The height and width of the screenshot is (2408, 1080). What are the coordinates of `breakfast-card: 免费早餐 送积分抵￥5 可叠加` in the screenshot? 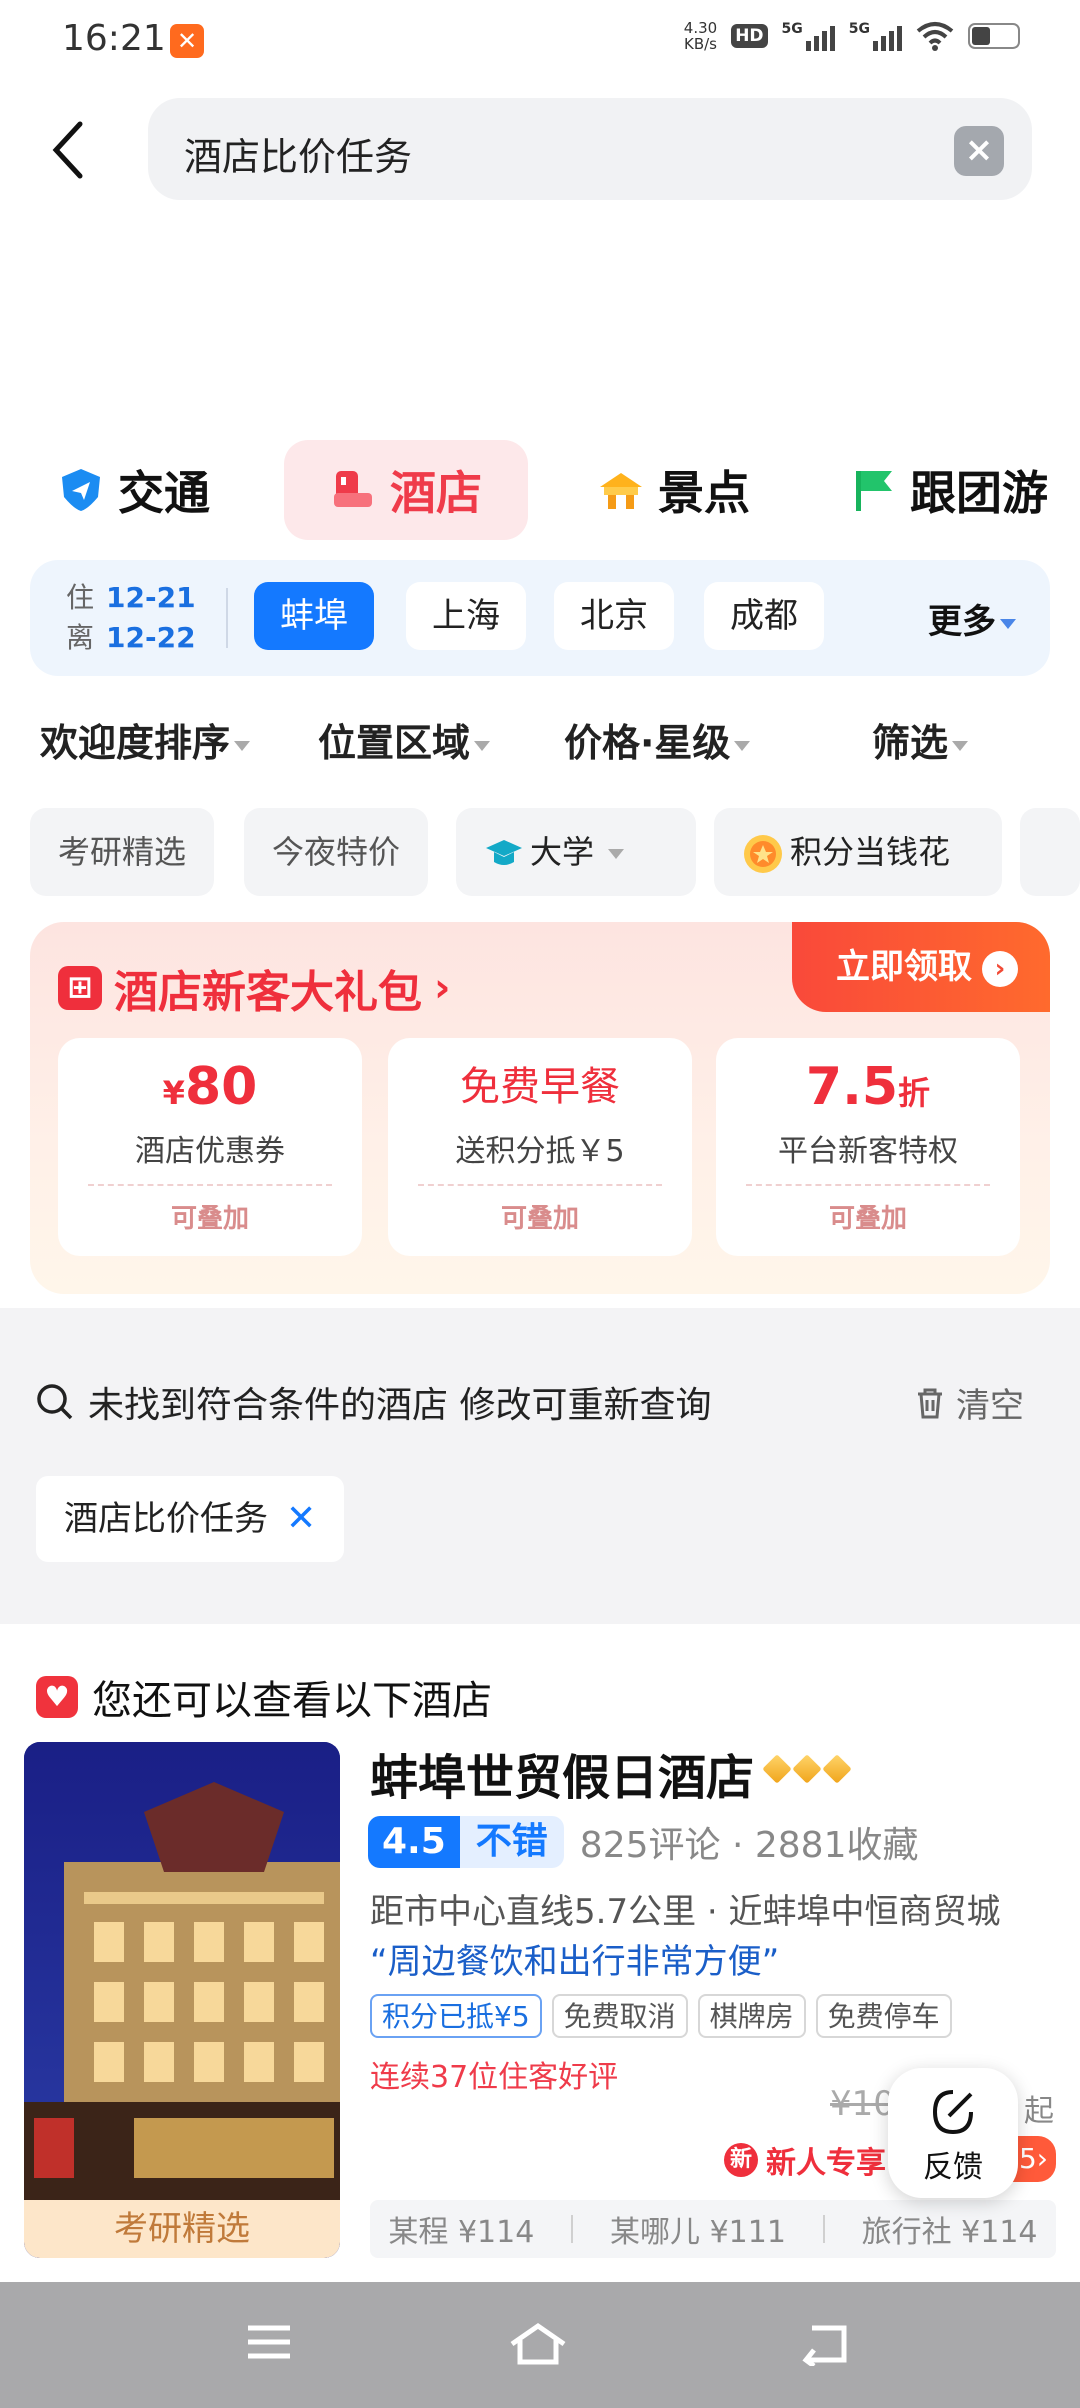 It's located at (540, 1147).